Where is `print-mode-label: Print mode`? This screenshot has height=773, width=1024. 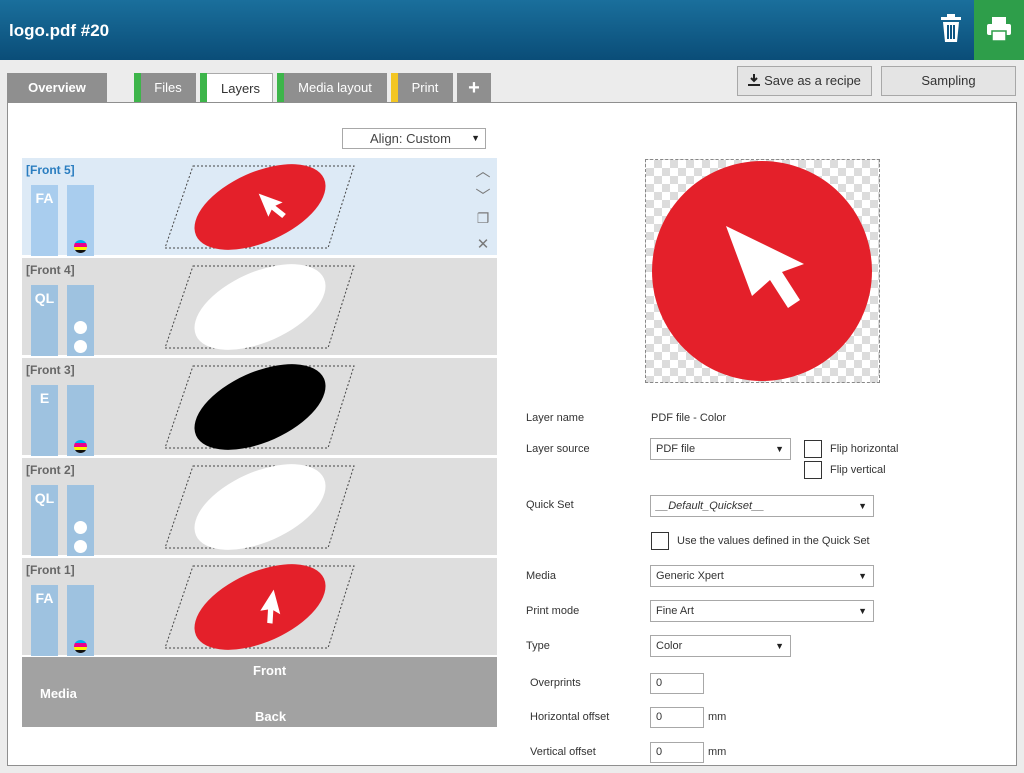
print-mode-label: Print mode is located at coordinates (553, 611).